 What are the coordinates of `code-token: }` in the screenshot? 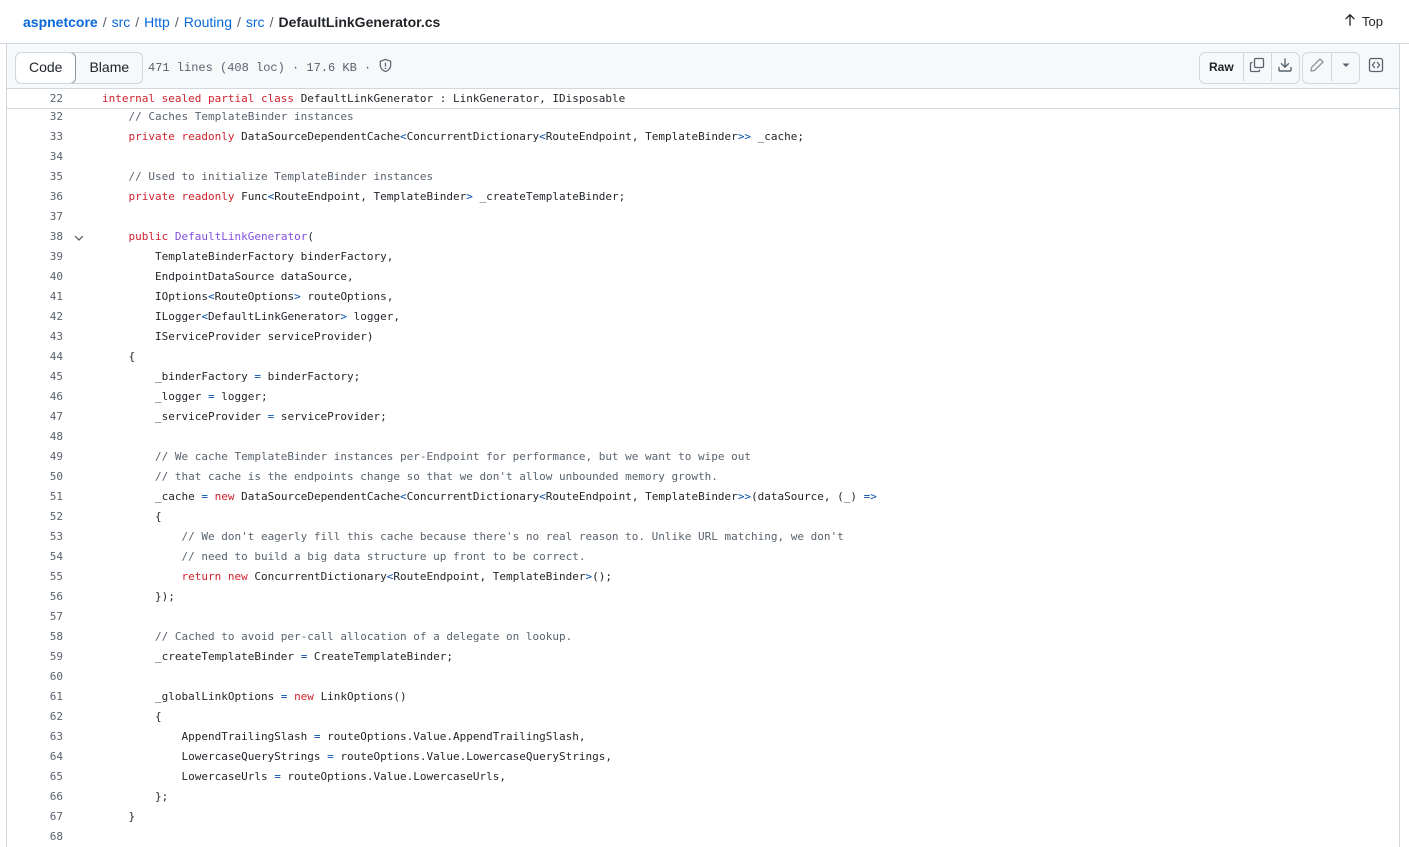 It's located at (119, 816).